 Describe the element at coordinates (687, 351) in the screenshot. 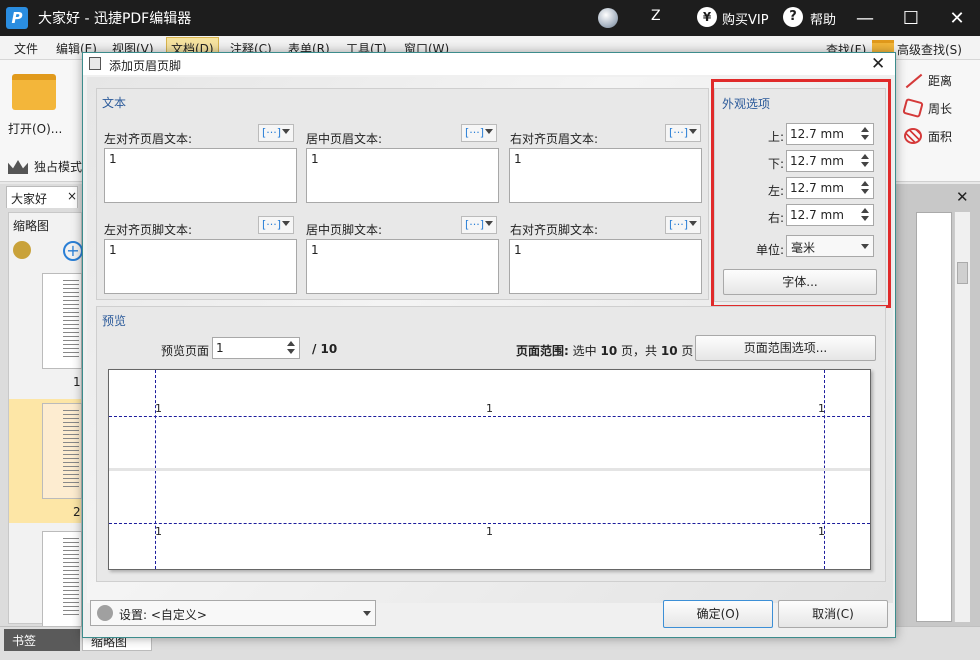

I see `page-range-suffix2: 页` at that location.